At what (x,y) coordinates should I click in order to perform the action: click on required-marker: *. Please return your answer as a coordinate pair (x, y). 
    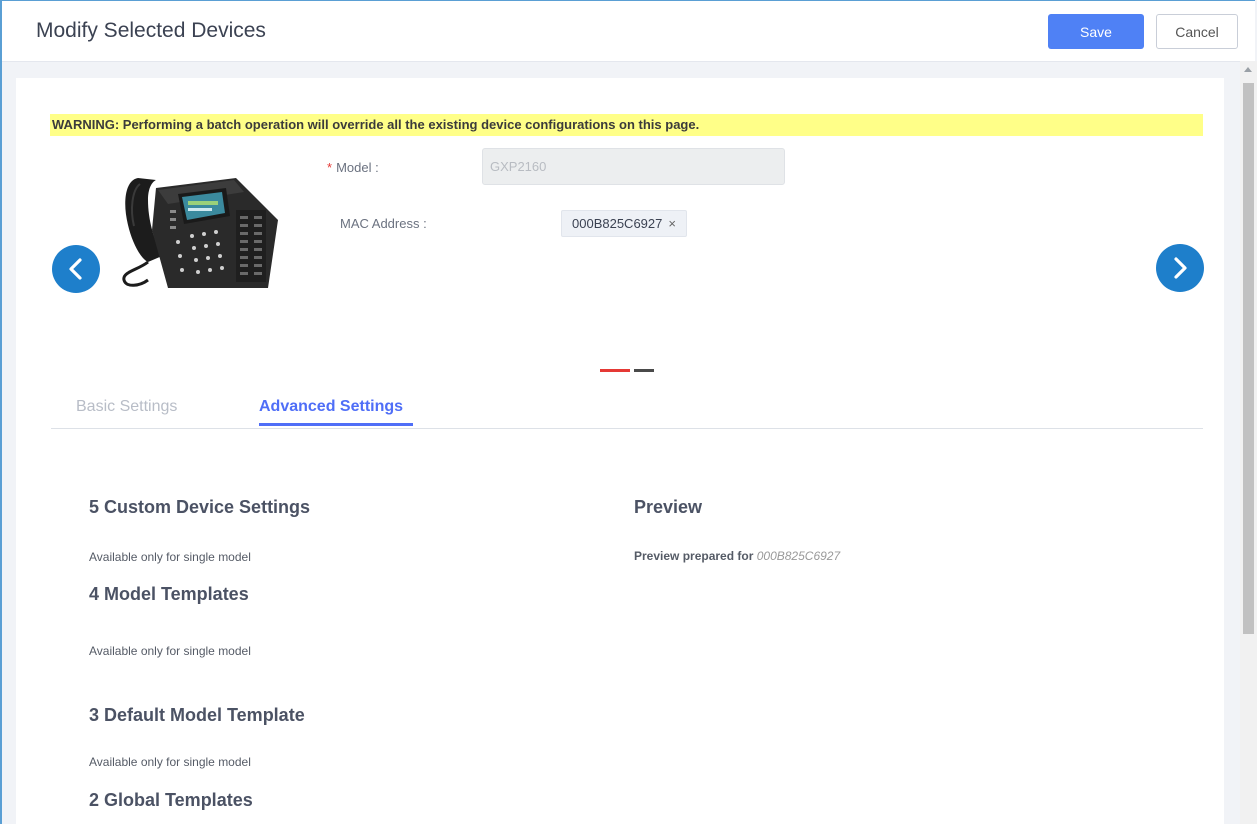
    Looking at the image, I should click on (330, 167).